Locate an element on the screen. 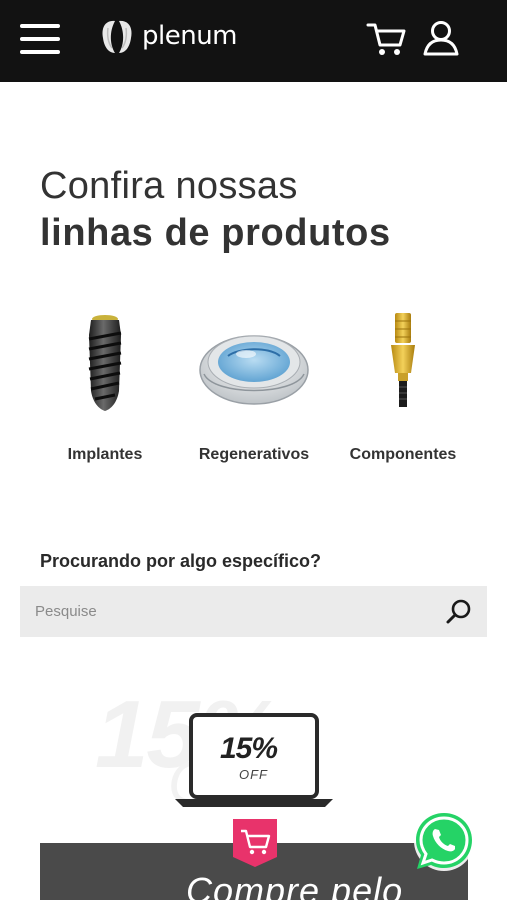 The height and width of the screenshot is (900, 507). hamburger-menu-button is located at coordinates (40, 39).